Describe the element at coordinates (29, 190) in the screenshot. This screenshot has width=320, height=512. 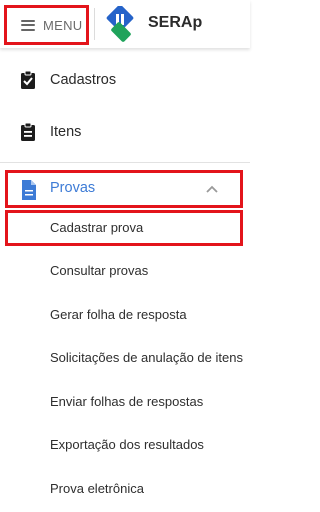
I see `document-icon` at that location.